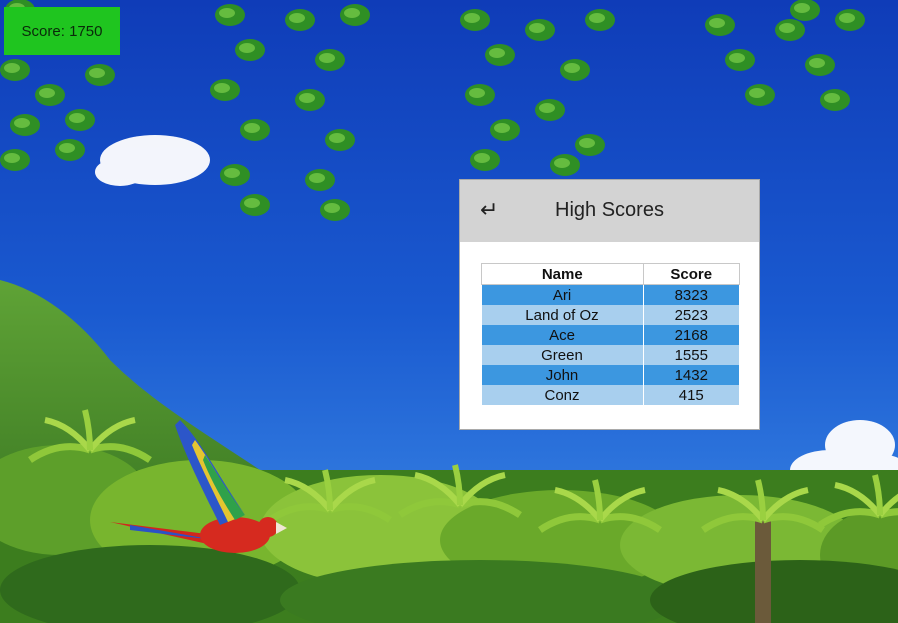 This screenshot has height=623, width=898. I want to click on table-row: John 1432, so click(610, 375).